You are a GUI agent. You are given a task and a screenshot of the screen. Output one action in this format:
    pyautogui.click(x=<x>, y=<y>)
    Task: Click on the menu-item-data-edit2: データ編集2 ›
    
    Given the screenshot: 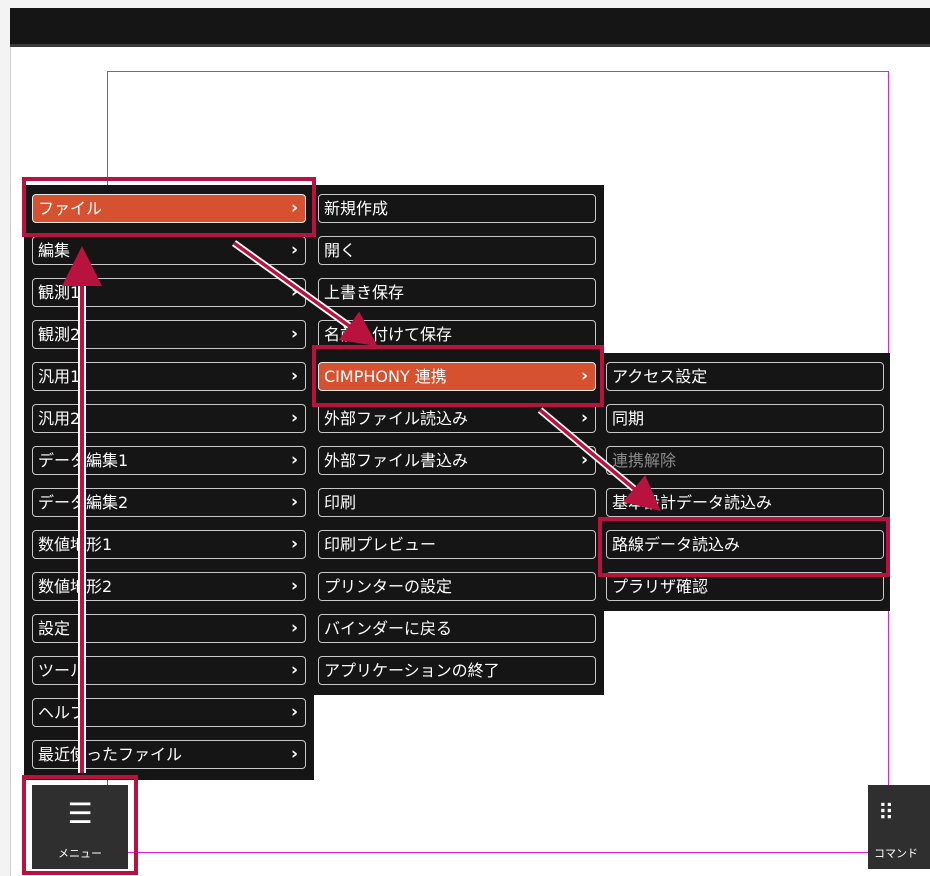 What is the action you would take?
    pyautogui.click(x=169, y=502)
    